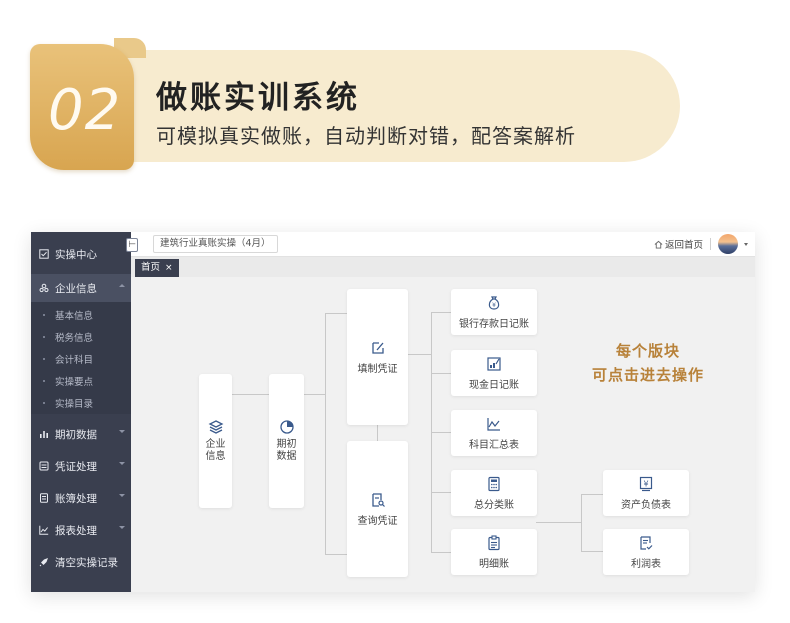  Describe the element at coordinates (377, 509) in the screenshot. I see `flow-node-query-voucher: 查询凭证` at that location.